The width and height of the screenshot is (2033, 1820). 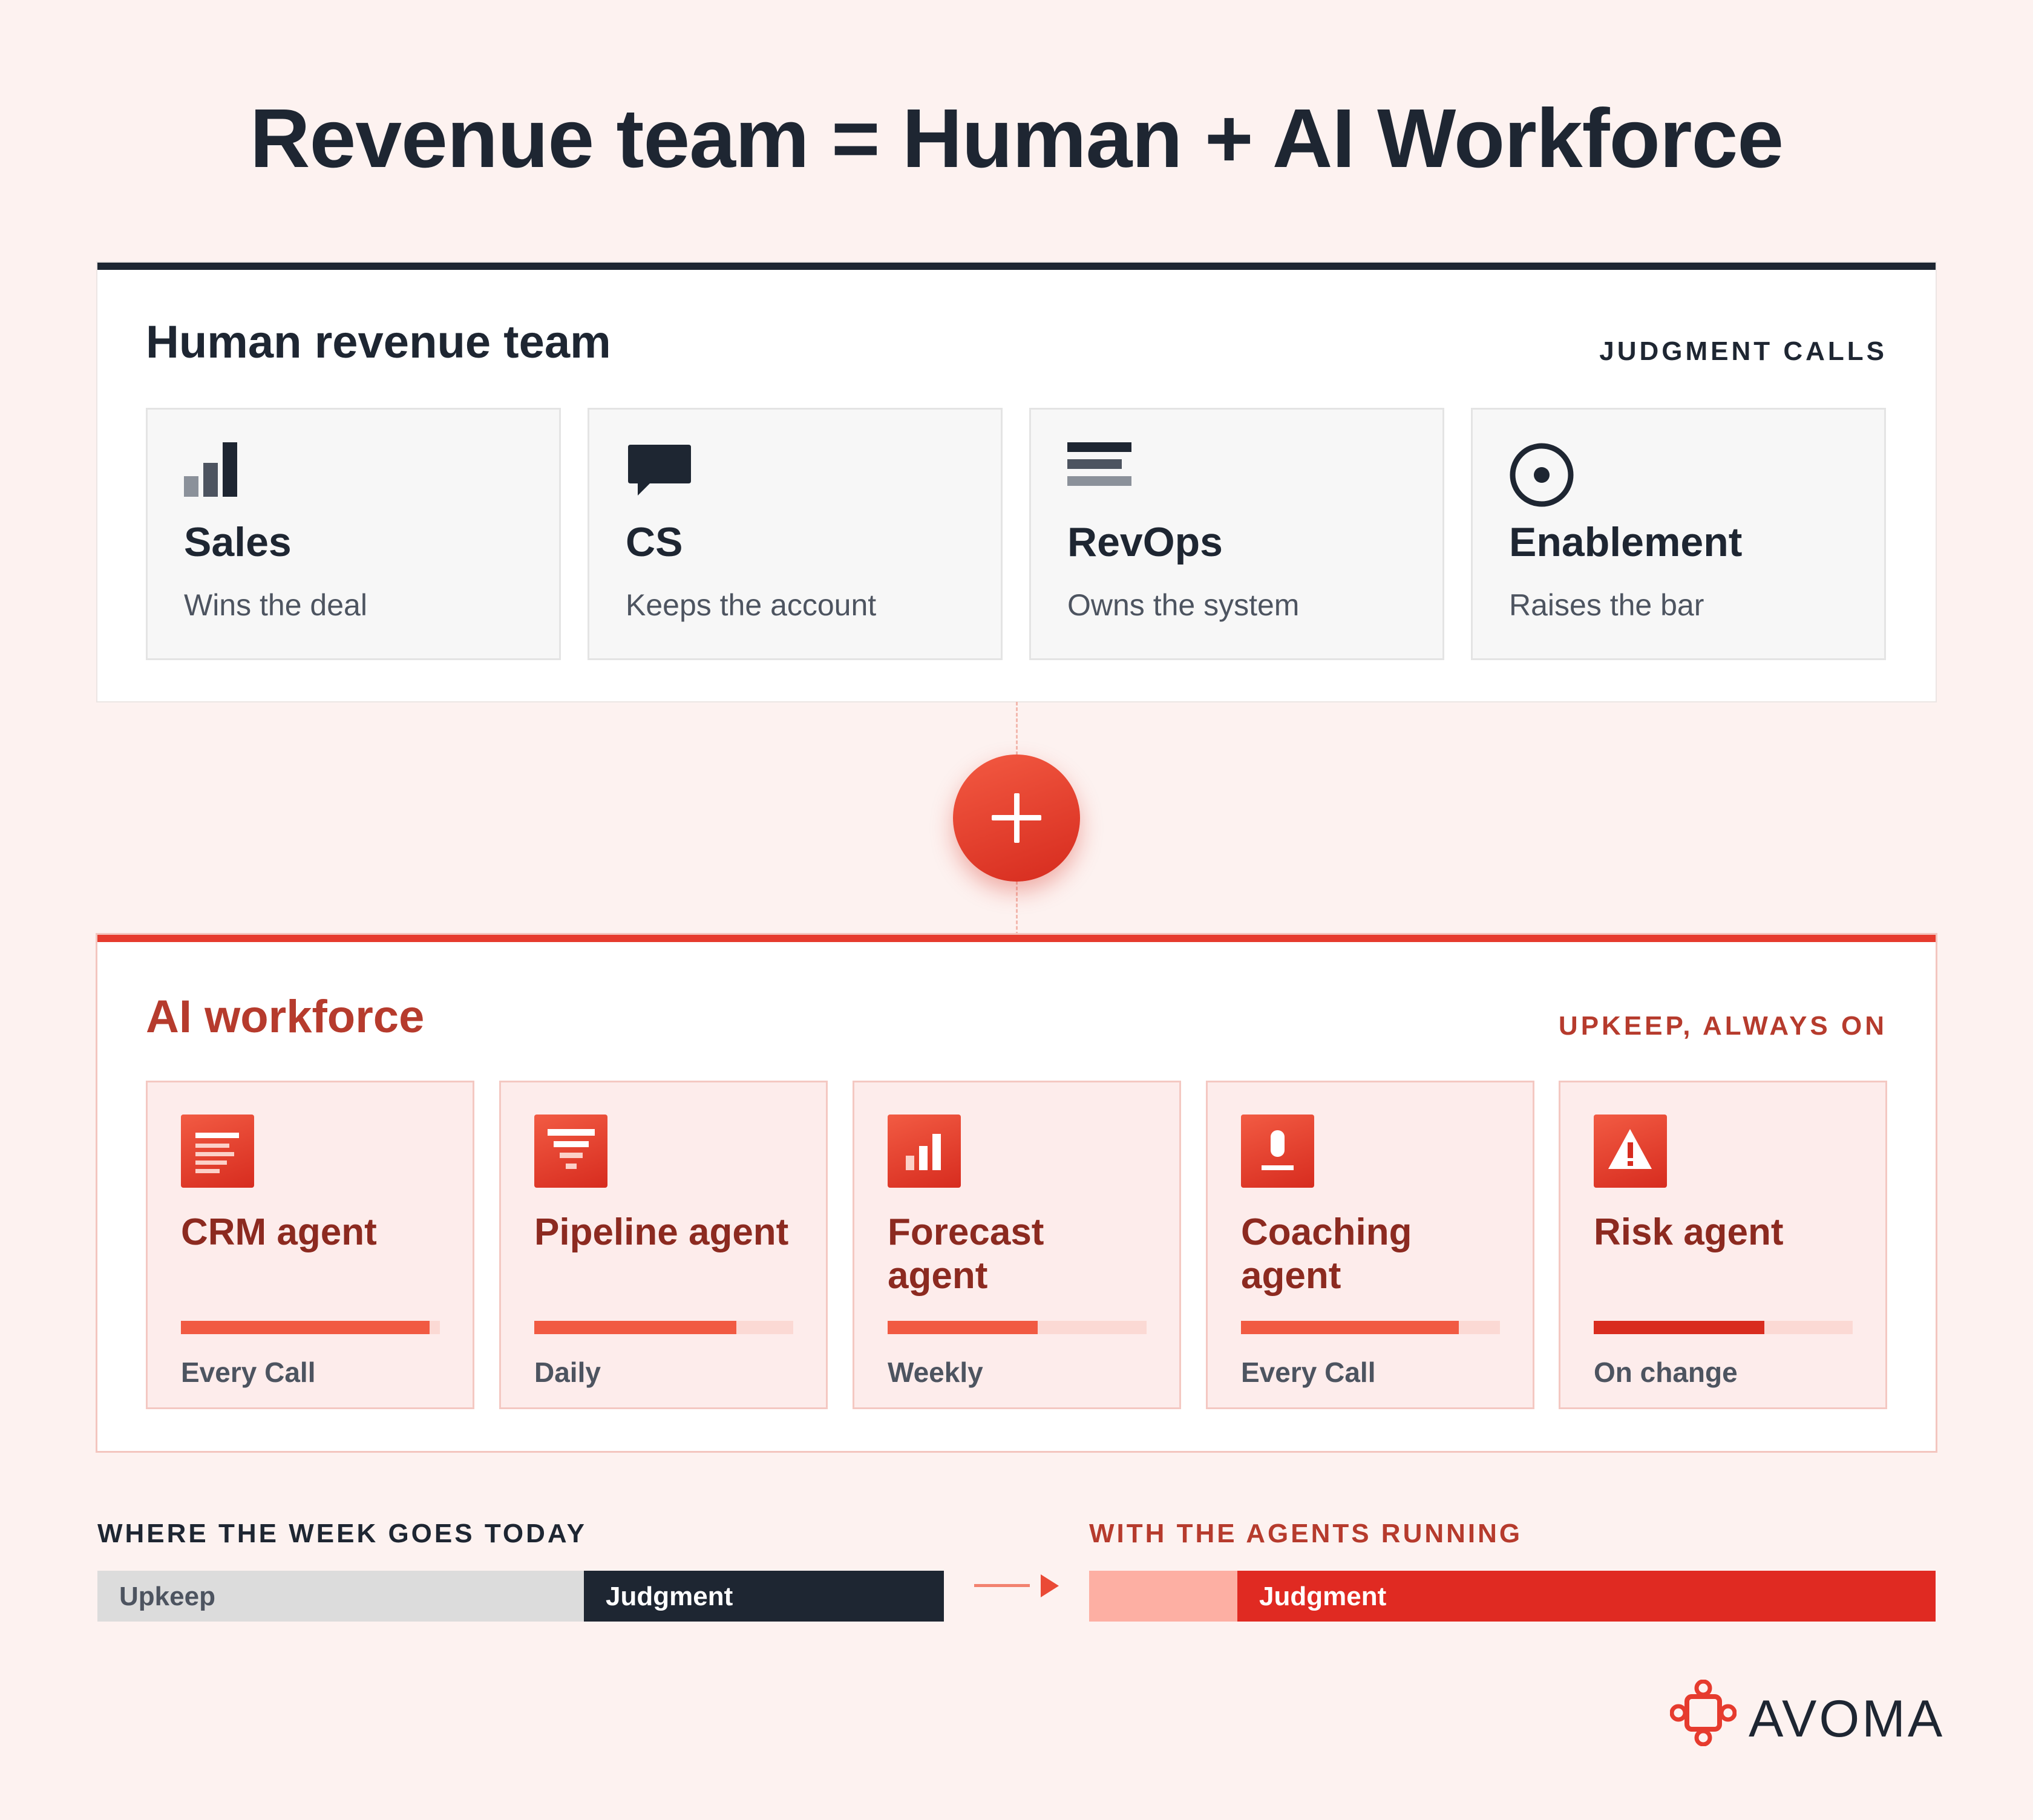 What do you see at coordinates (1183, 605) in the screenshot?
I see `human-card-desc: Owns the system` at bounding box center [1183, 605].